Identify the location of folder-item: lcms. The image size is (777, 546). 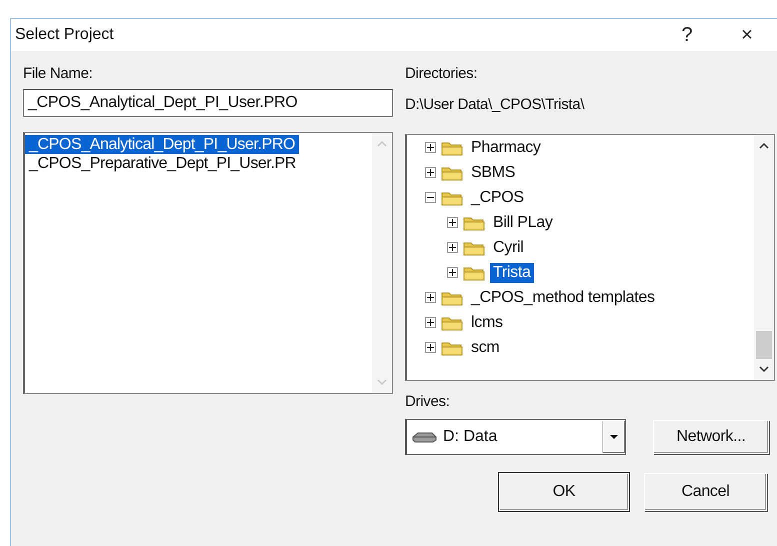
(487, 322).